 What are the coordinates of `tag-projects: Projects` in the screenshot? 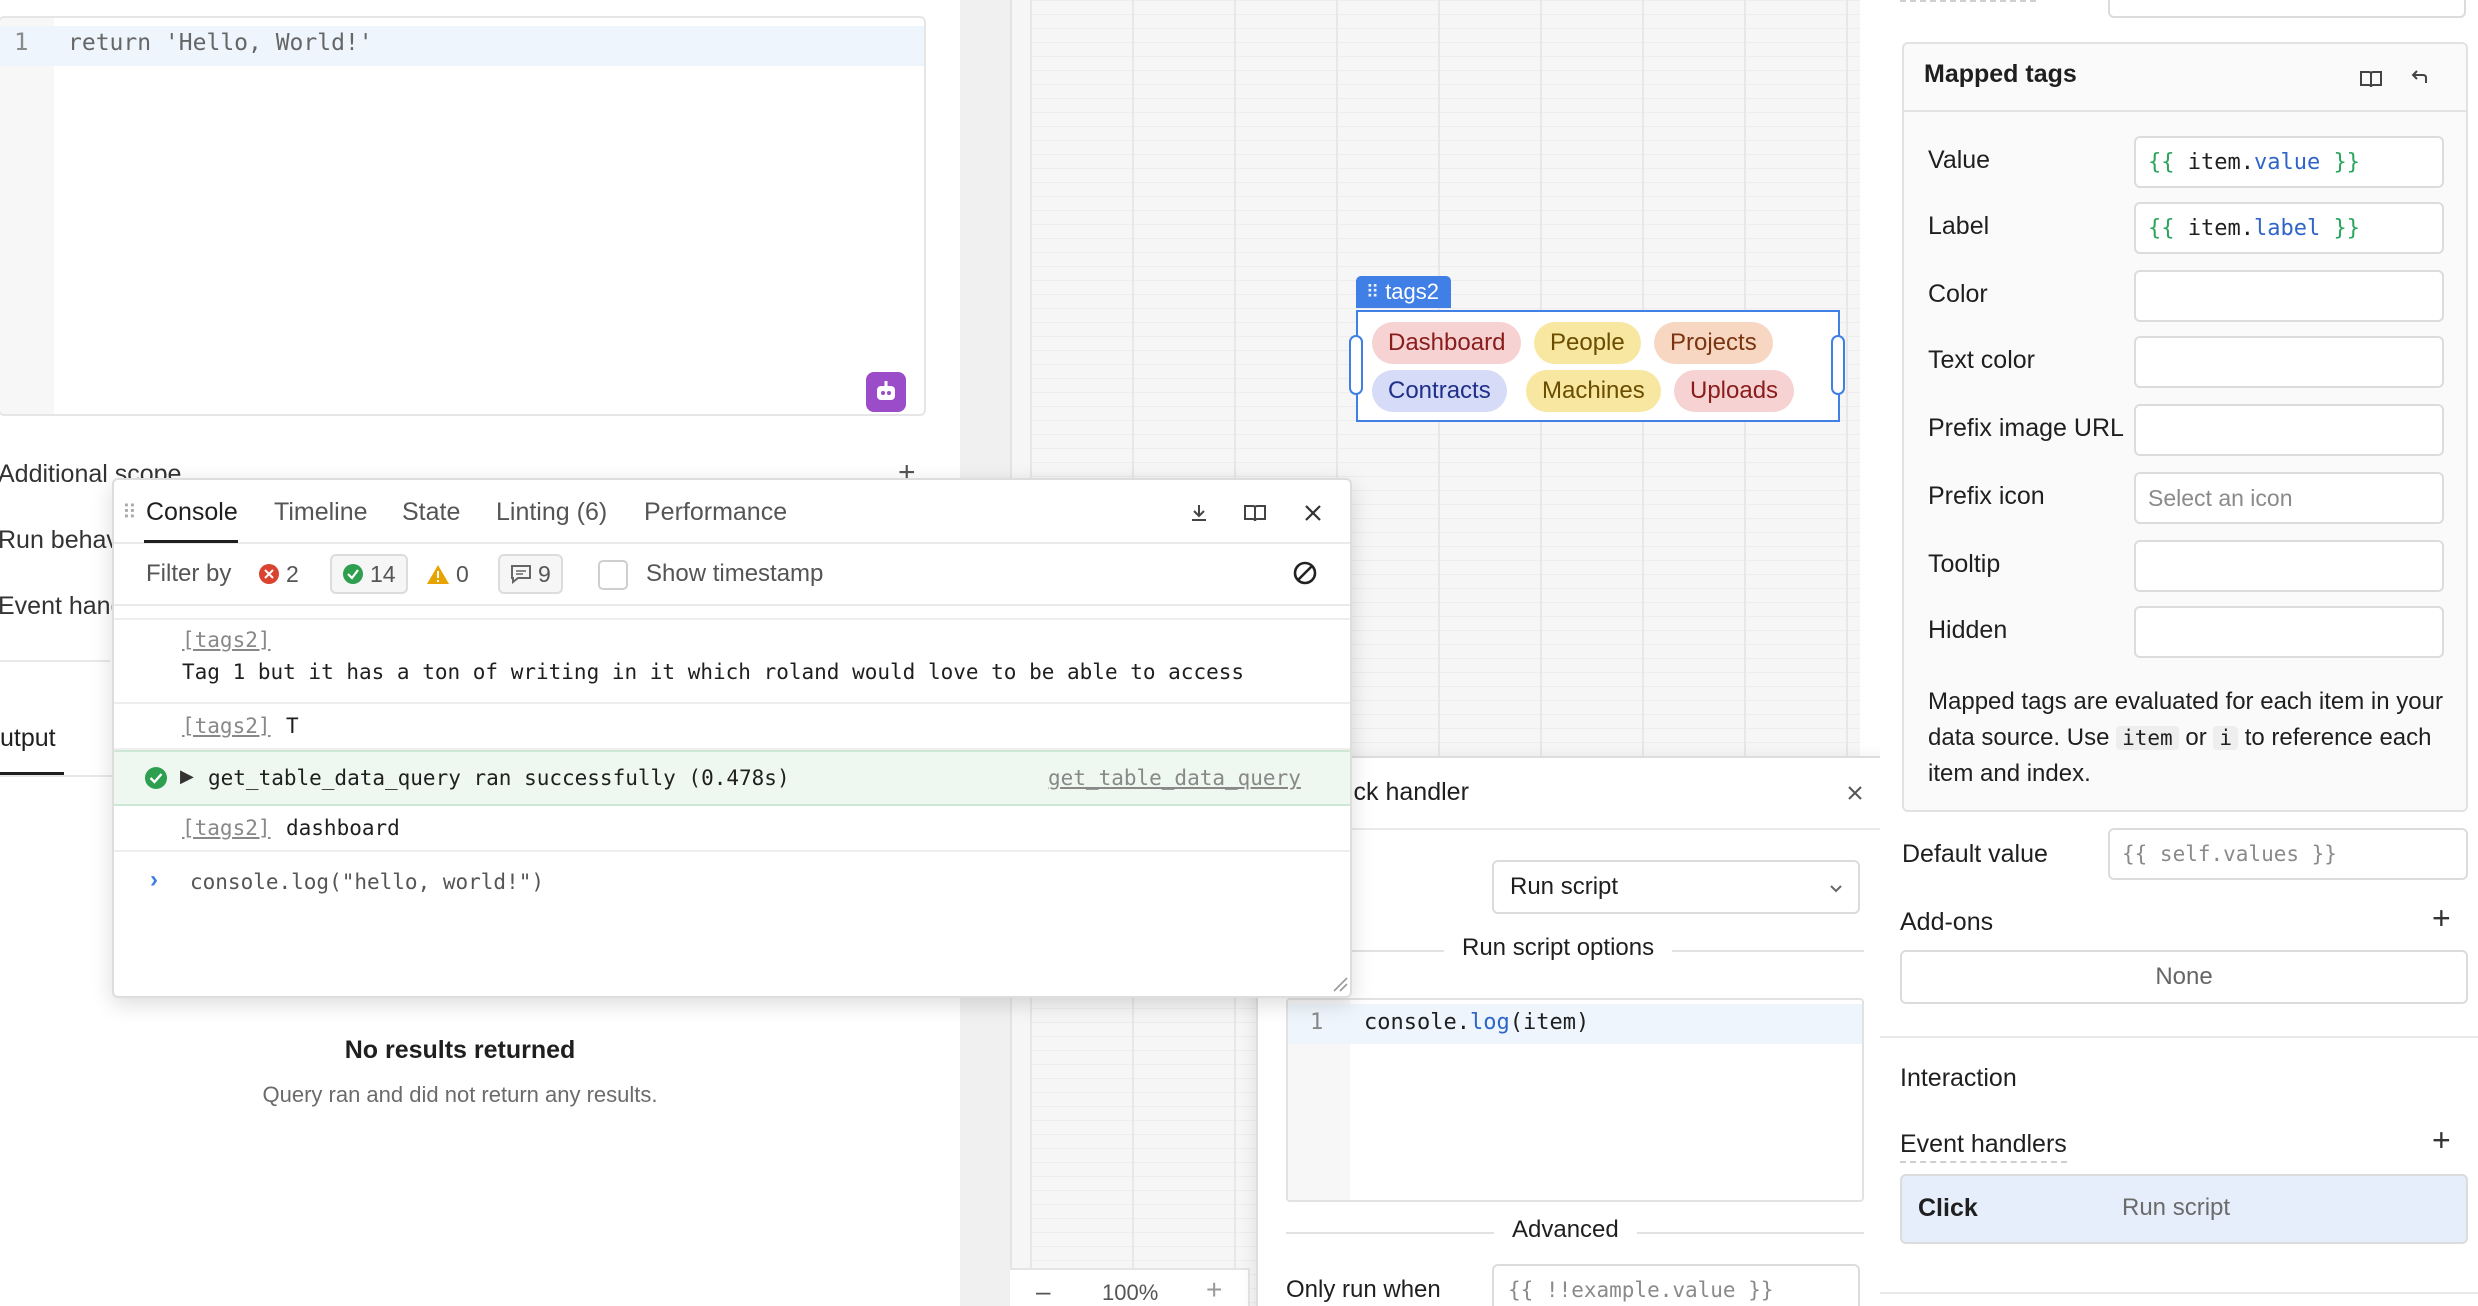 It's located at (1713, 343).